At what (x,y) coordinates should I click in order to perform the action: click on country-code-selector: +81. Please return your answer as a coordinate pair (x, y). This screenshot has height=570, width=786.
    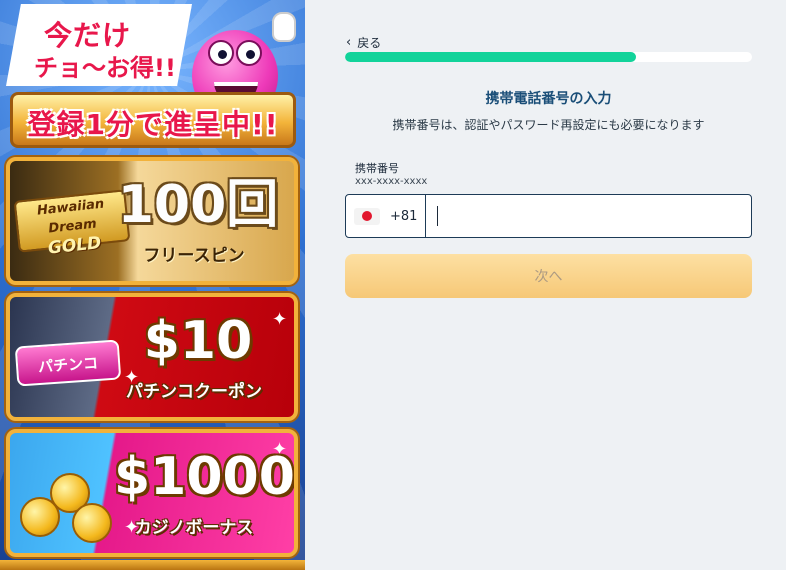
    Looking at the image, I should click on (386, 216).